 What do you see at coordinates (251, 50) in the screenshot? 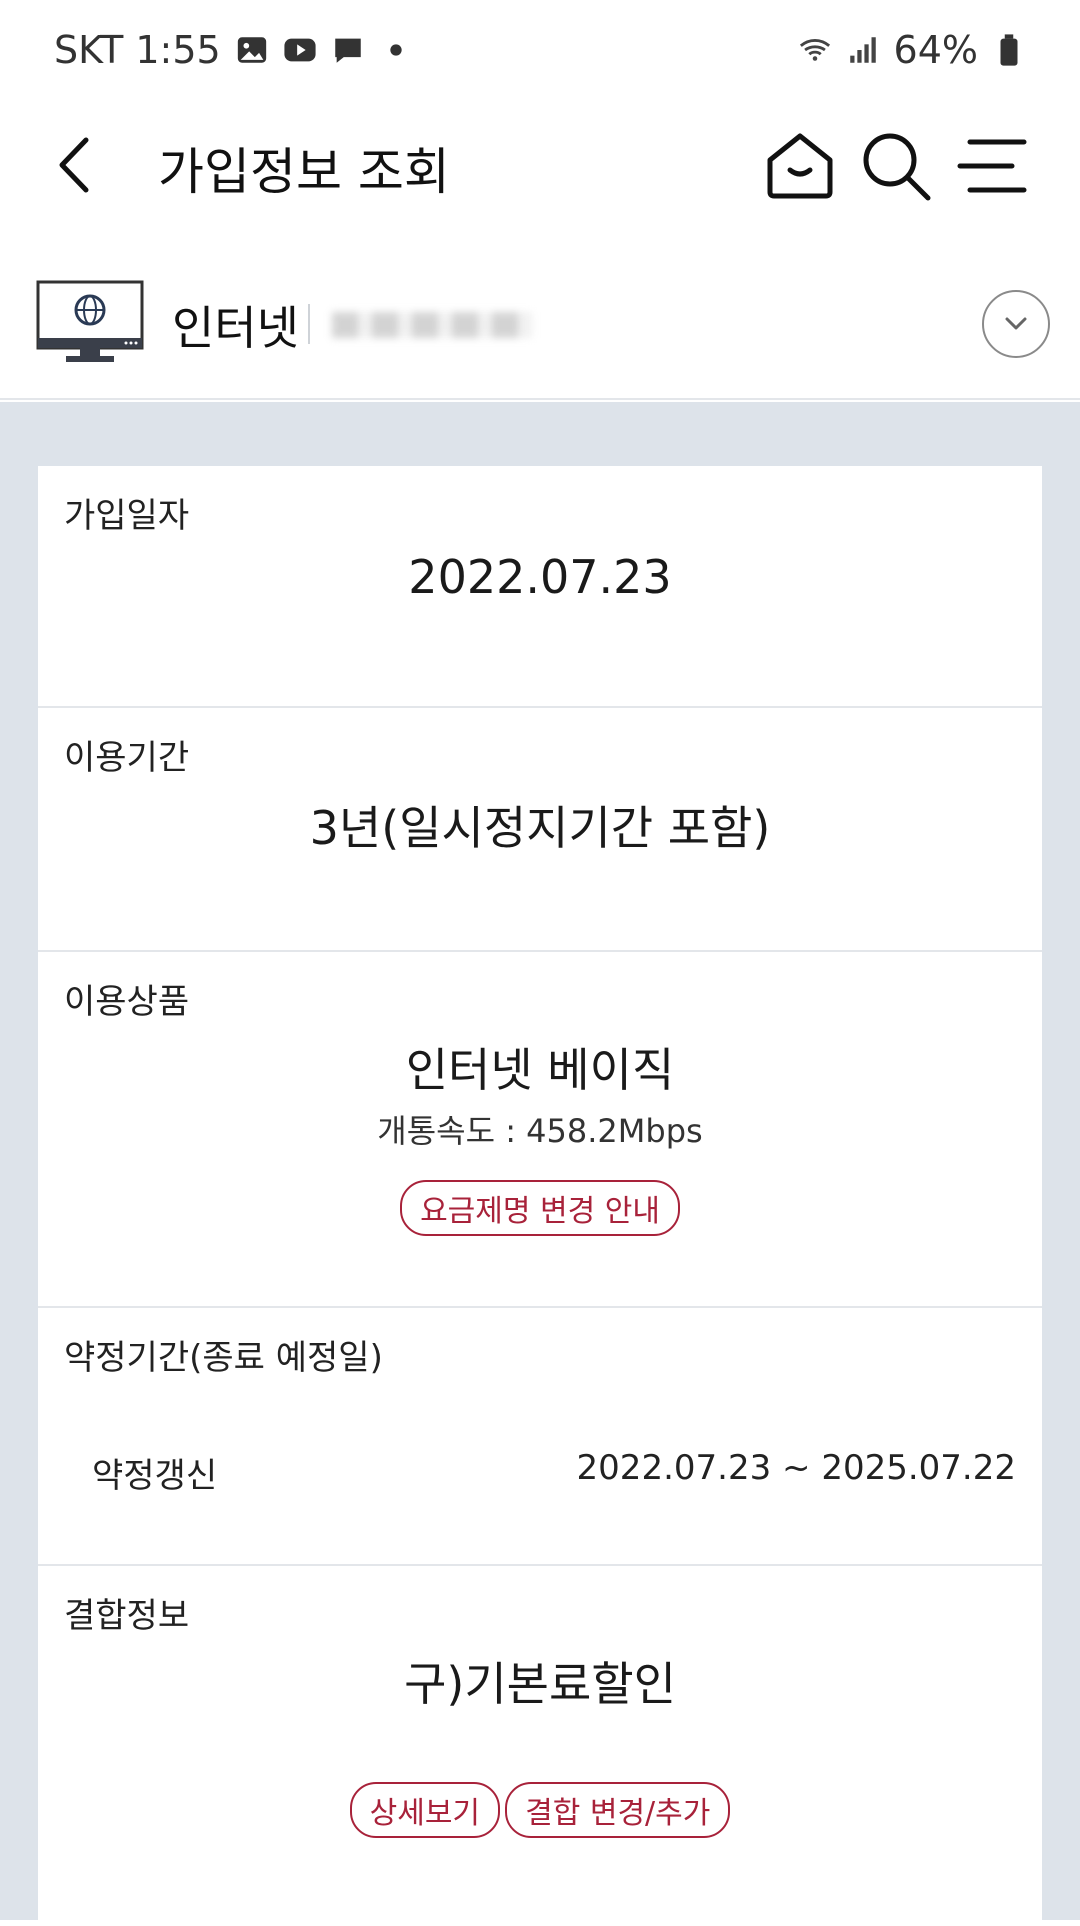
I see `gallery-icon` at bounding box center [251, 50].